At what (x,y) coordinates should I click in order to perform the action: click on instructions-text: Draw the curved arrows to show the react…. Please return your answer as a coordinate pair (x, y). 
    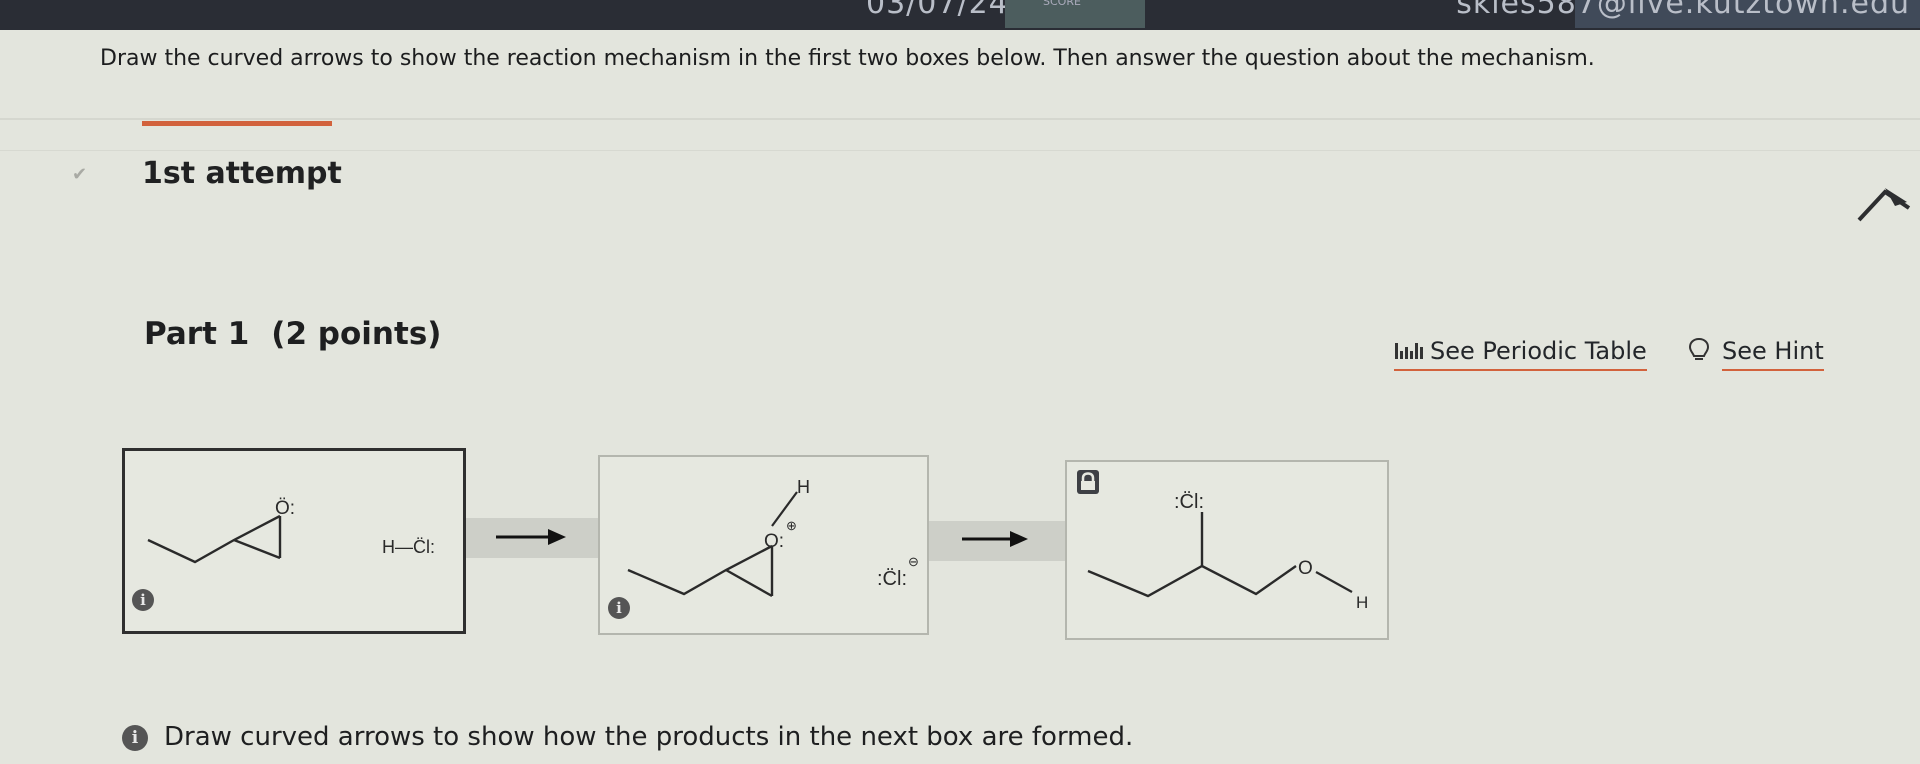
    Looking at the image, I should click on (847, 58).